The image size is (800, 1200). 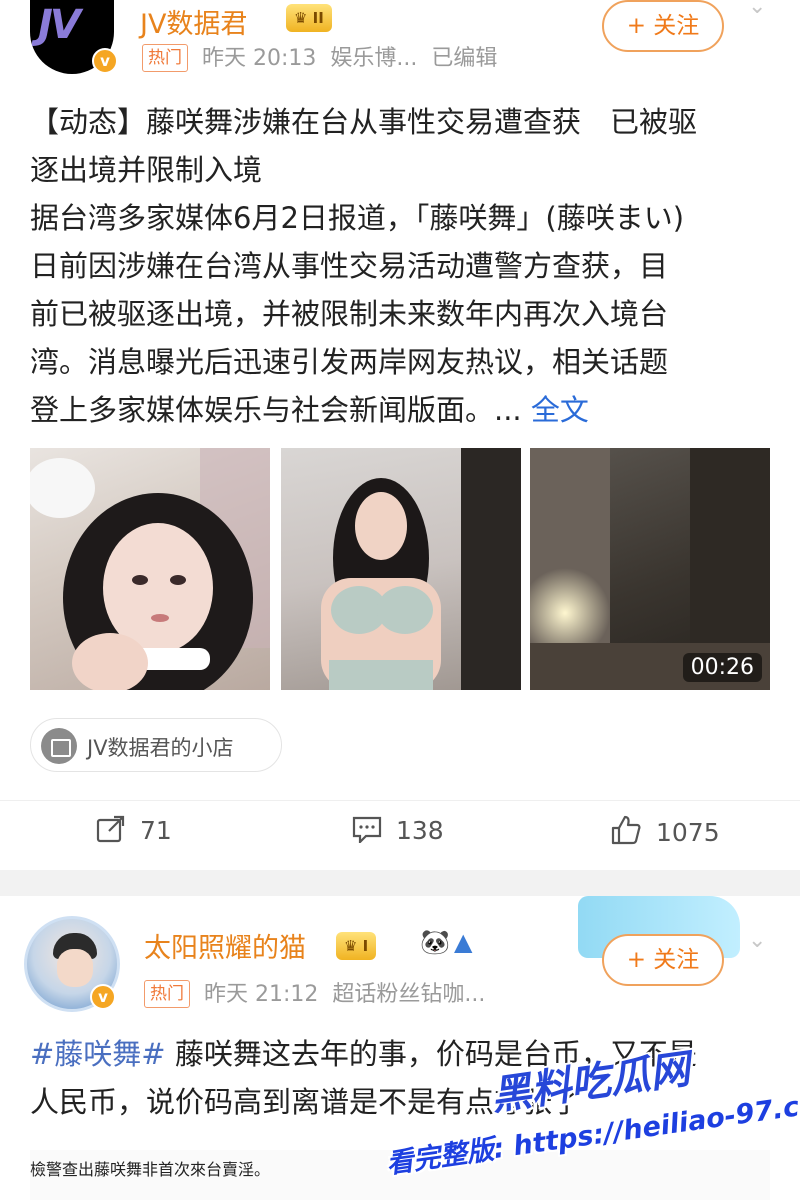 What do you see at coordinates (400, 1175) in the screenshot?
I see `embedded-screenshot: 檢警查出藤咲舞非首次來台賣淫。` at bounding box center [400, 1175].